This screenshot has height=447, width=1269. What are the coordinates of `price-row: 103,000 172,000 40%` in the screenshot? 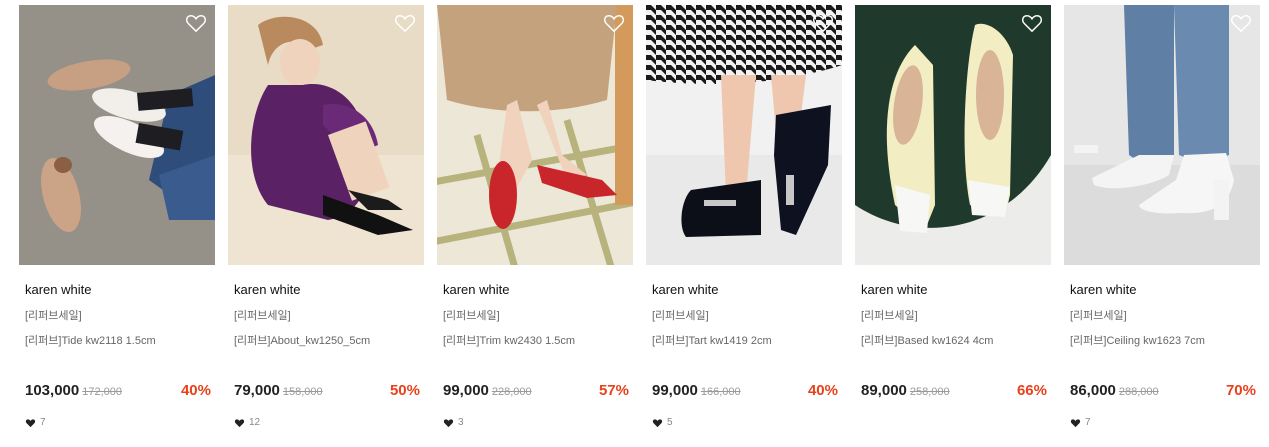 It's located at (118, 392).